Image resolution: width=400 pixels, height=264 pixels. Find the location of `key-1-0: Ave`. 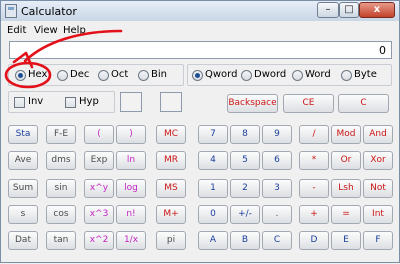

key-1-0: Ave is located at coordinates (23, 160).